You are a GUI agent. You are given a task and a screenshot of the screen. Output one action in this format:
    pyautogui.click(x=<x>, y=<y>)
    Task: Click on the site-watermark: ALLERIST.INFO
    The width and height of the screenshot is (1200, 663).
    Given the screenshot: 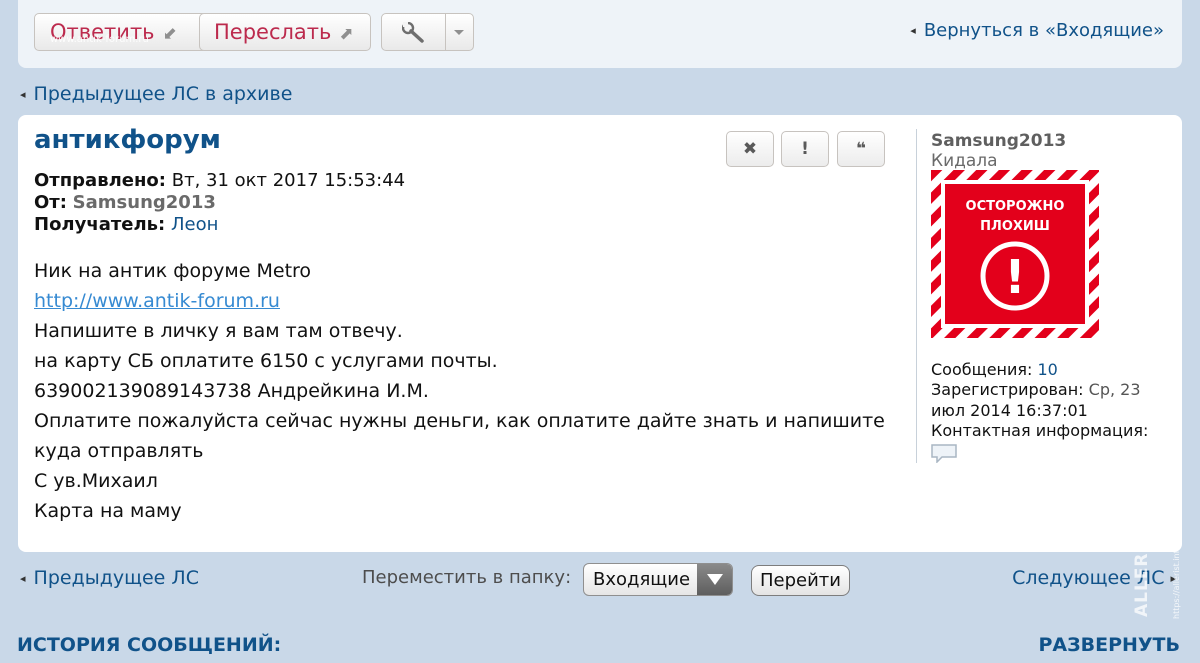 What is the action you would take?
    pyautogui.click(x=1142, y=540)
    